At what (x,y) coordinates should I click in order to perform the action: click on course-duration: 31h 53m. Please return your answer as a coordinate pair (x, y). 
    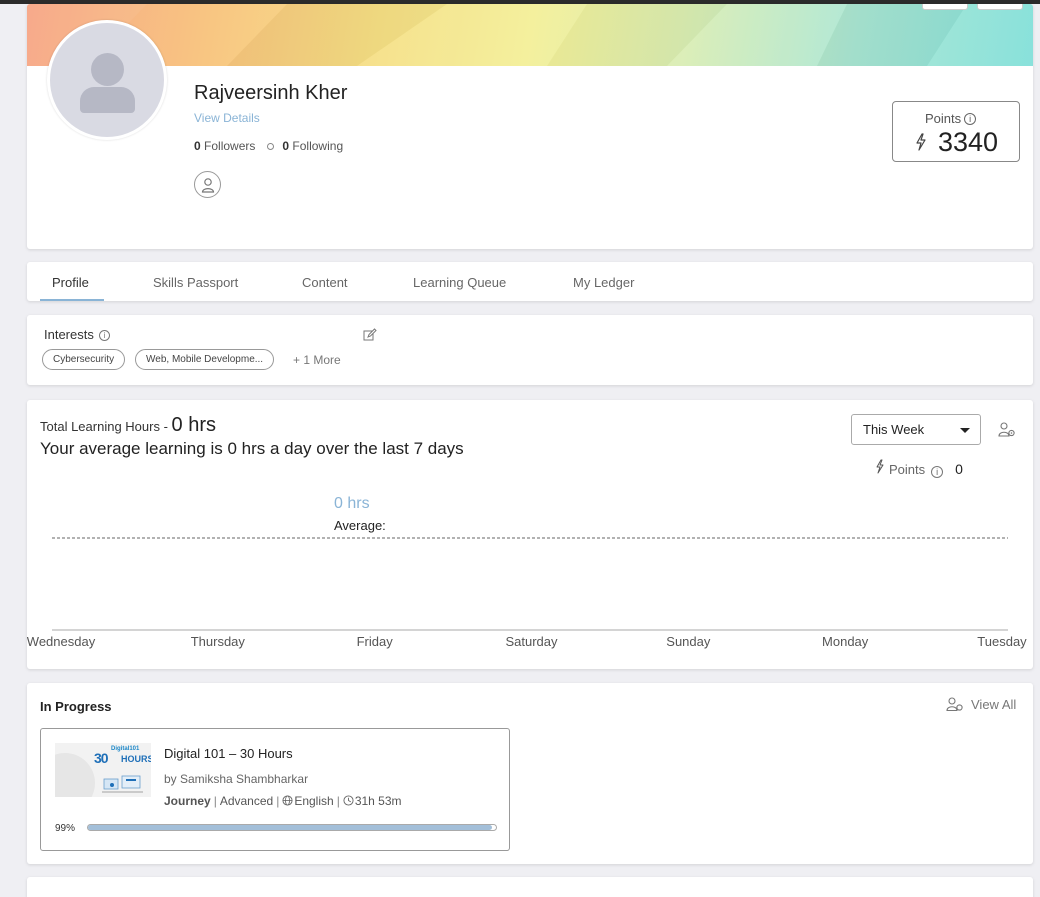
    Looking at the image, I should click on (378, 801).